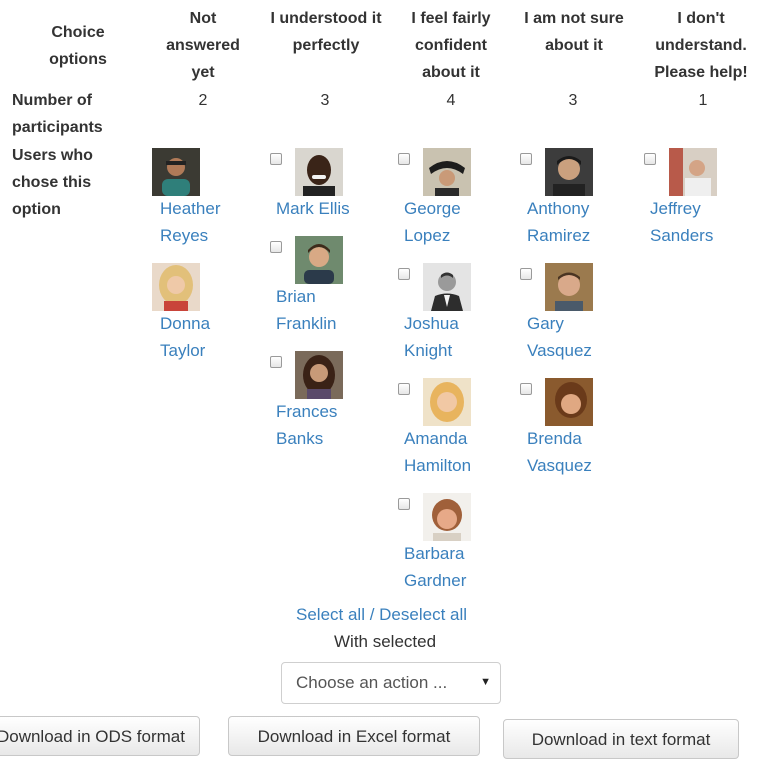 The width and height of the screenshot is (762, 759). I want to click on user-link-barbara-gardner: Barbara Gardner, so click(435, 567).